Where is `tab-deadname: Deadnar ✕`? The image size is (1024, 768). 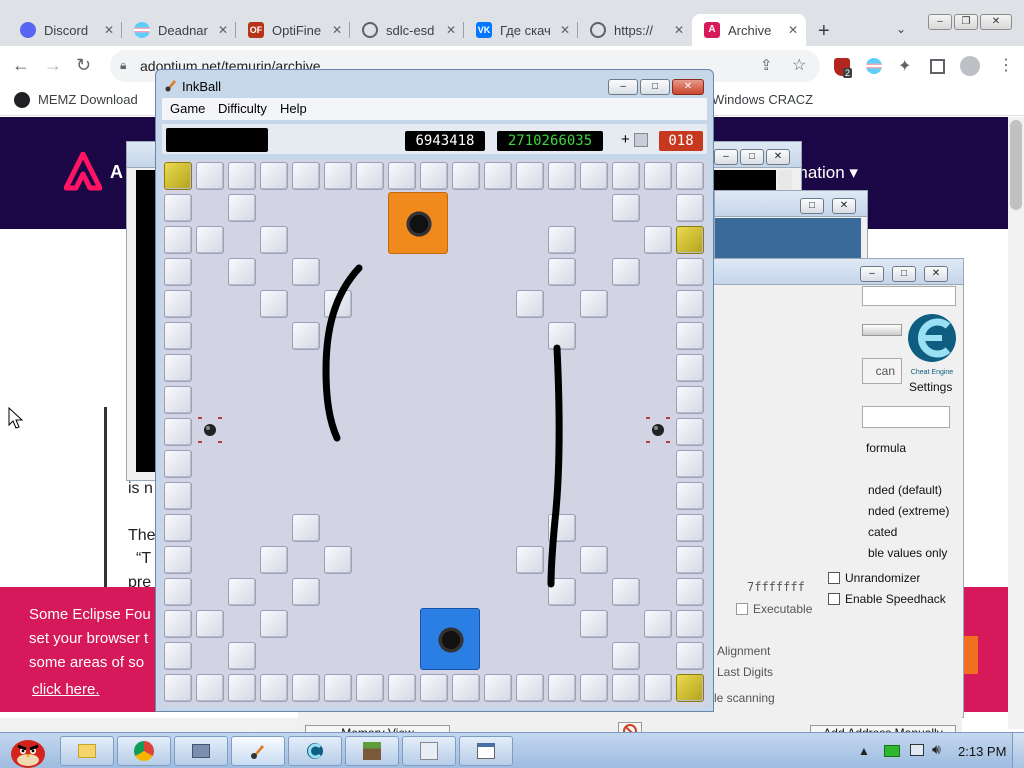 tab-deadname: Deadnar ✕ is located at coordinates (179, 30).